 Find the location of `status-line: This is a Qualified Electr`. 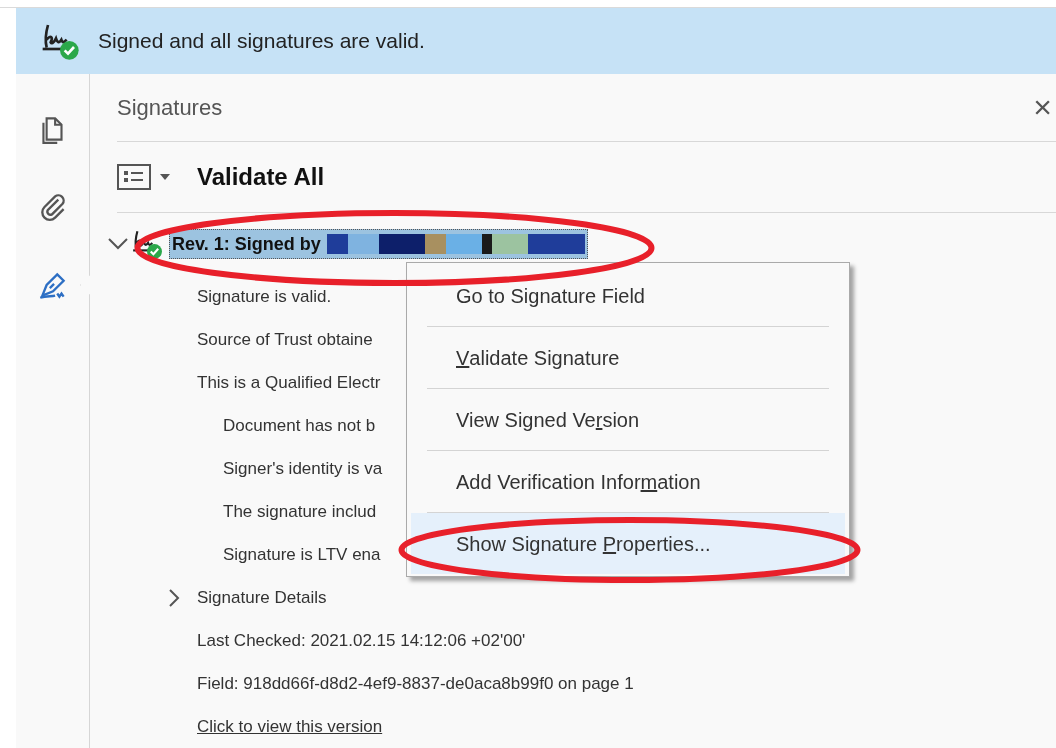

status-line: This is a Qualified Electr is located at coordinates (289, 382).